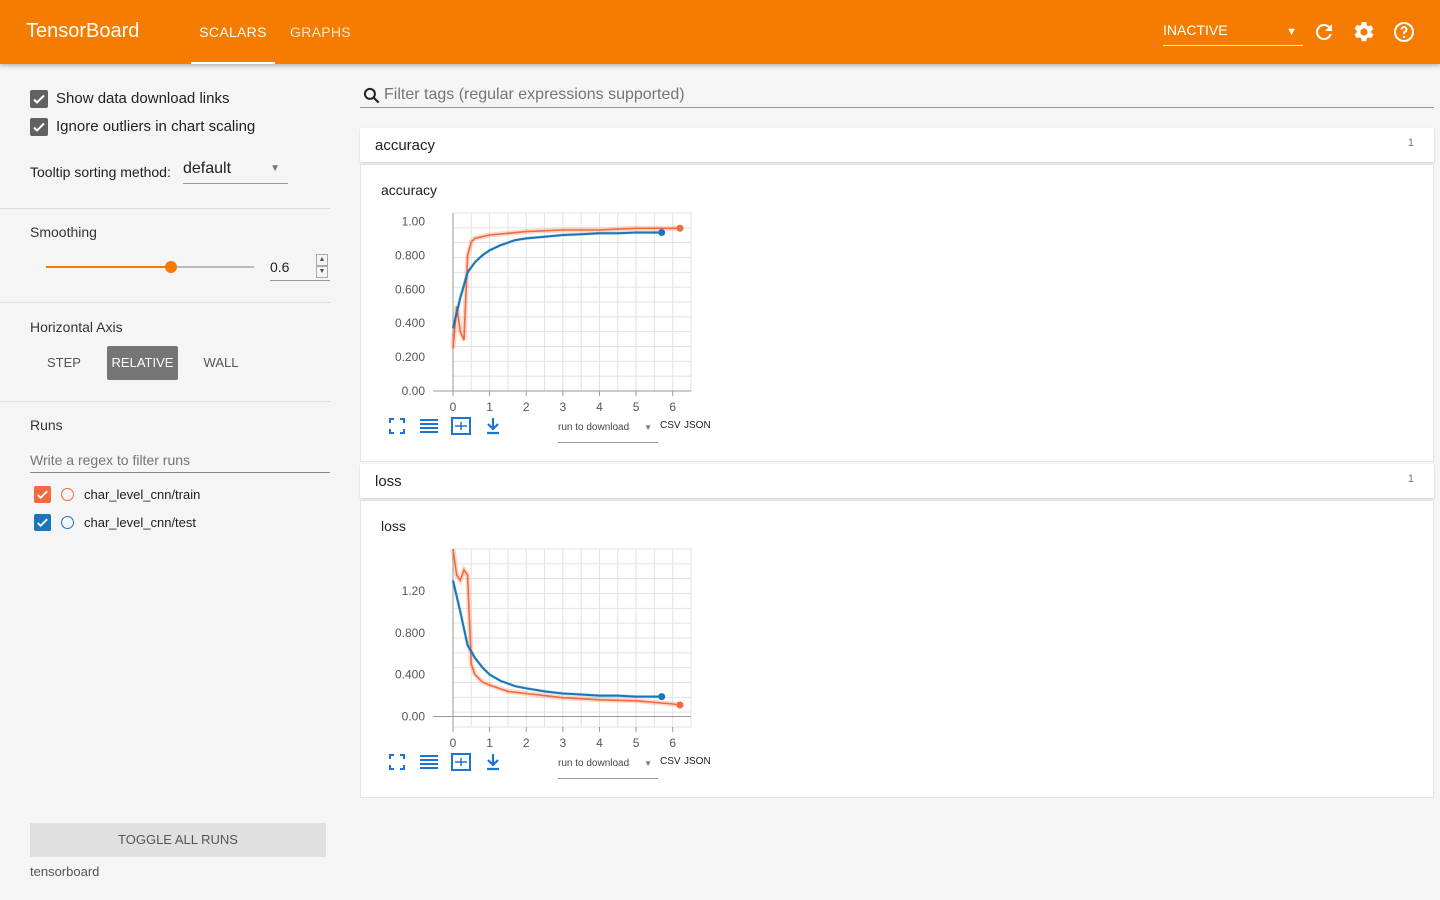  What do you see at coordinates (42, 522) in the screenshot?
I see `run-test-checkbox` at bounding box center [42, 522].